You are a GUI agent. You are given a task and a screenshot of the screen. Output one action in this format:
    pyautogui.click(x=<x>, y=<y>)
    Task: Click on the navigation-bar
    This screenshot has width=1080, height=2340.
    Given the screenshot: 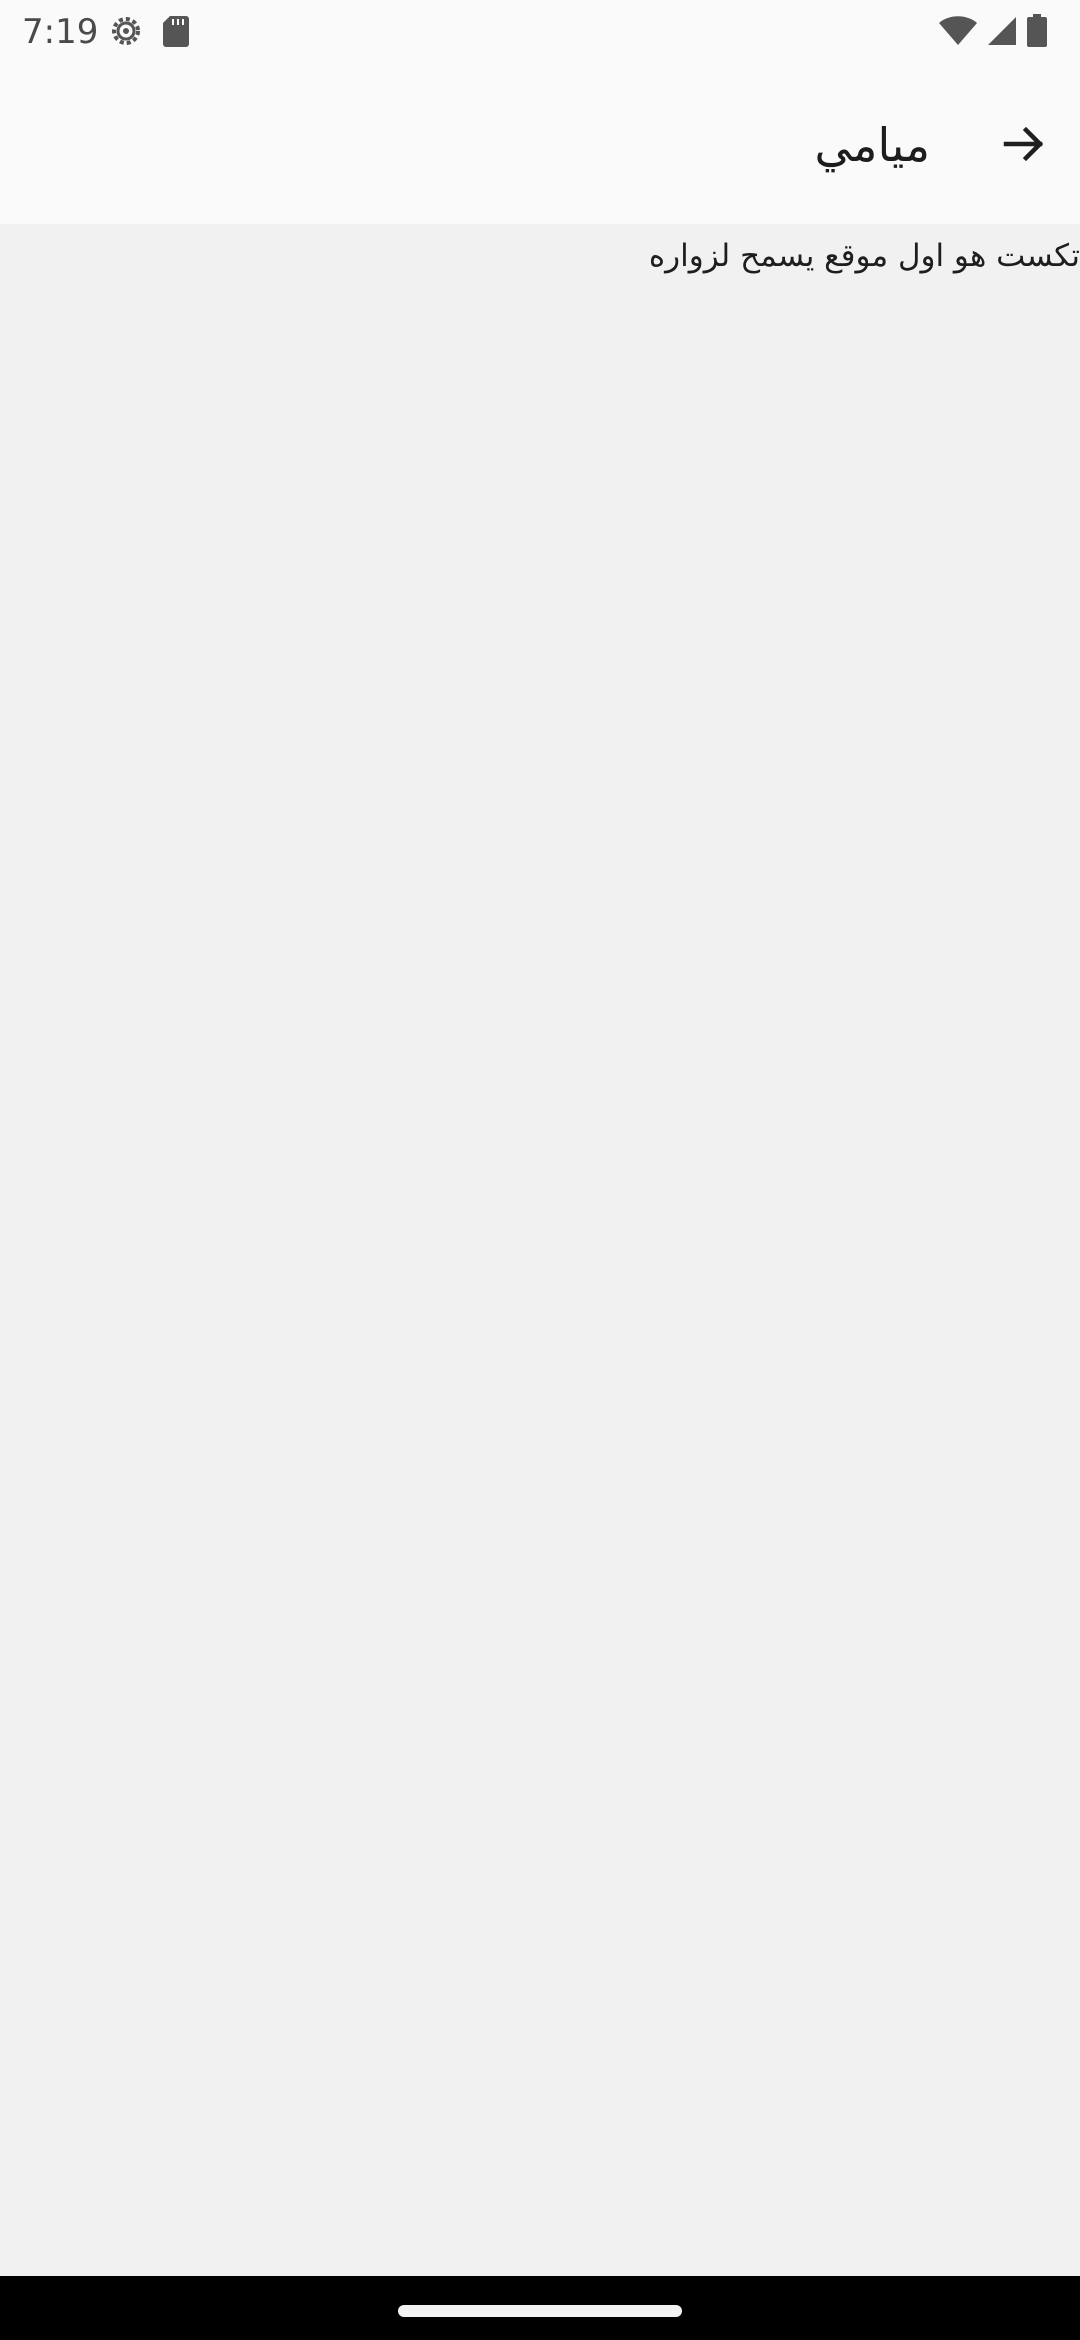 What is the action you would take?
    pyautogui.click(x=540, y=2308)
    